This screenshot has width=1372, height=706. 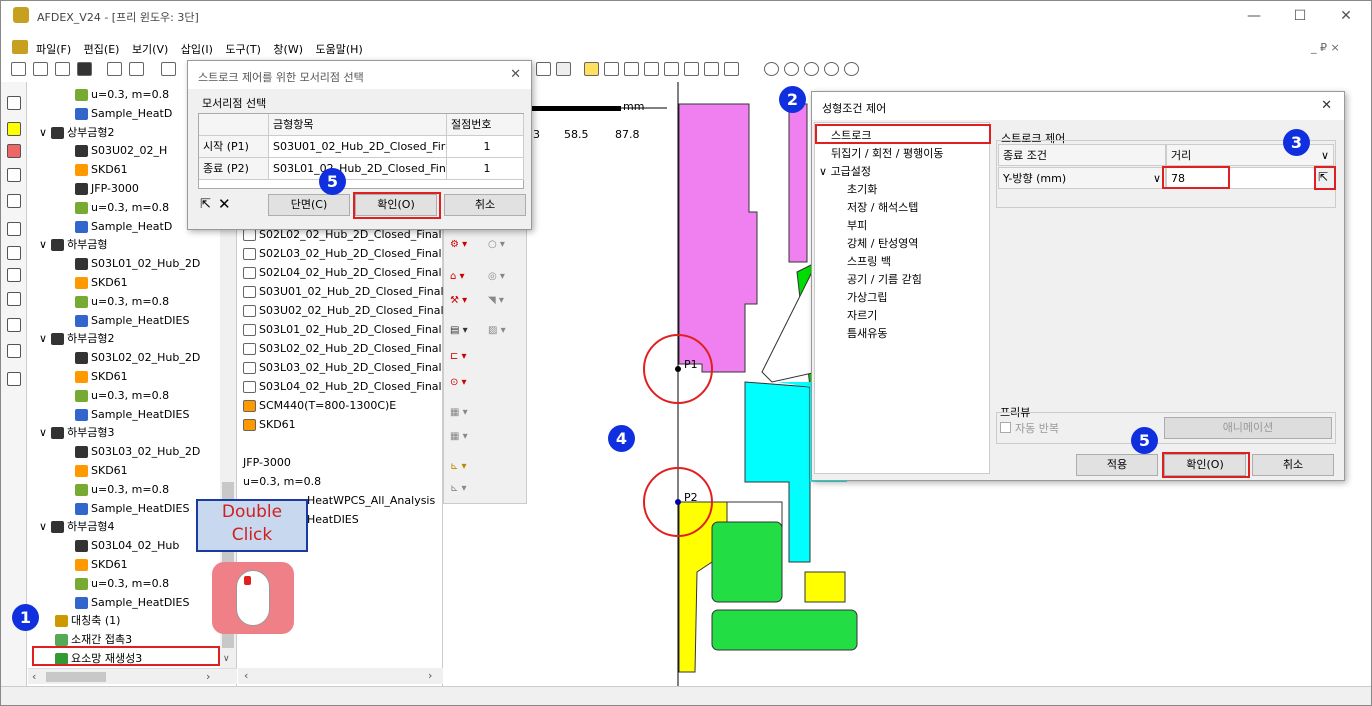 What do you see at coordinates (1325, 47) in the screenshot?
I see `mdi-controls: _ ₽ ×` at bounding box center [1325, 47].